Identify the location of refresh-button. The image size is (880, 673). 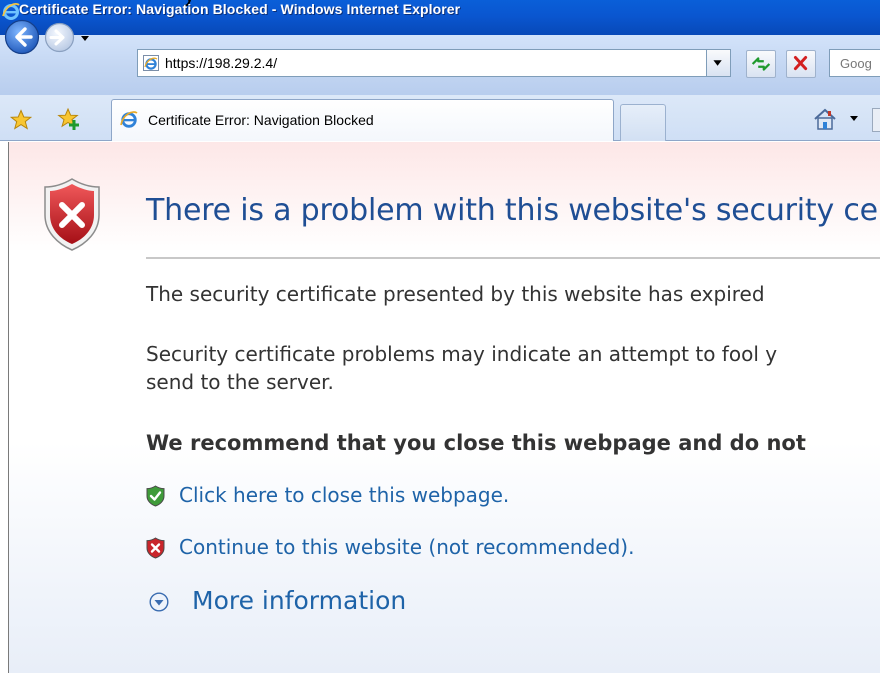
(761, 64).